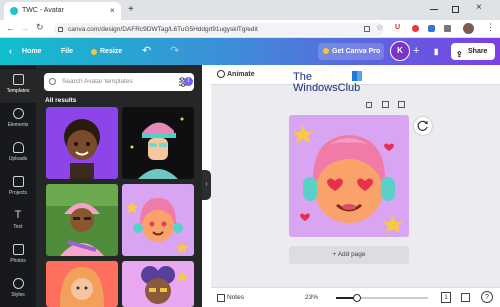 The image size is (500, 307). What do you see at coordinates (478, 51) in the screenshot?
I see `share-label: Share` at bounding box center [478, 51].